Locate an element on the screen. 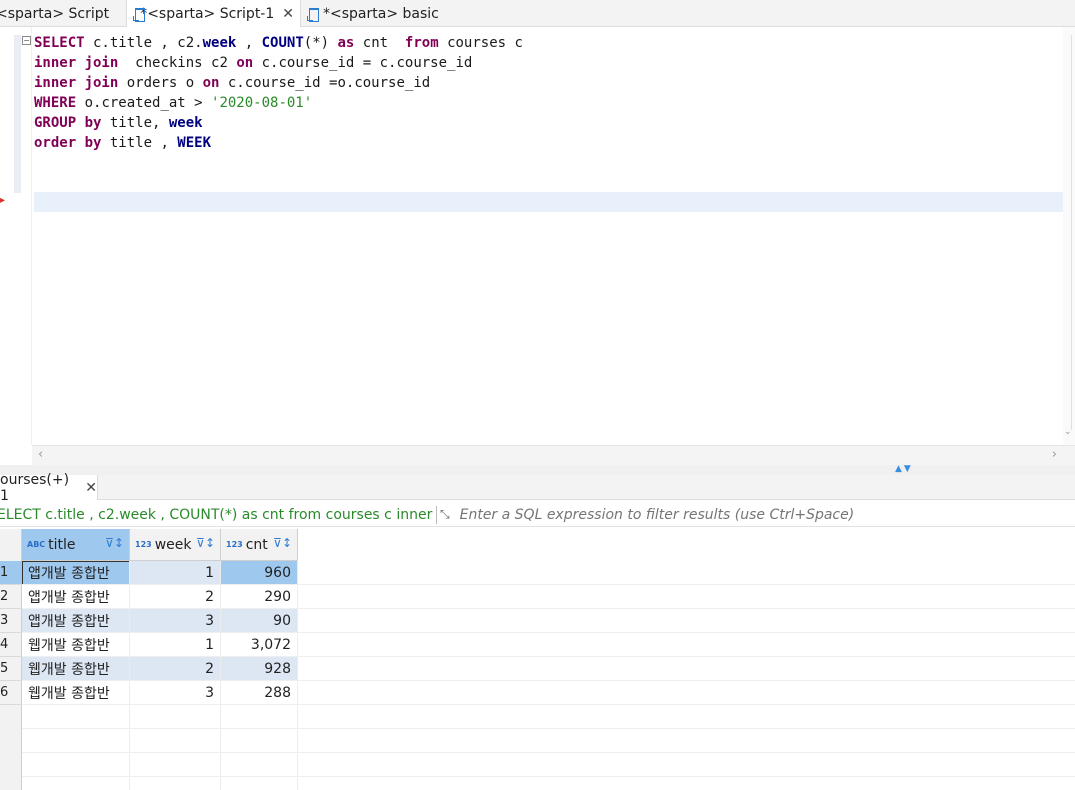 The width and height of the screenshot is (1075, 790). code-token: c.course_id =o.course_id is located at coordinates (325, 83).